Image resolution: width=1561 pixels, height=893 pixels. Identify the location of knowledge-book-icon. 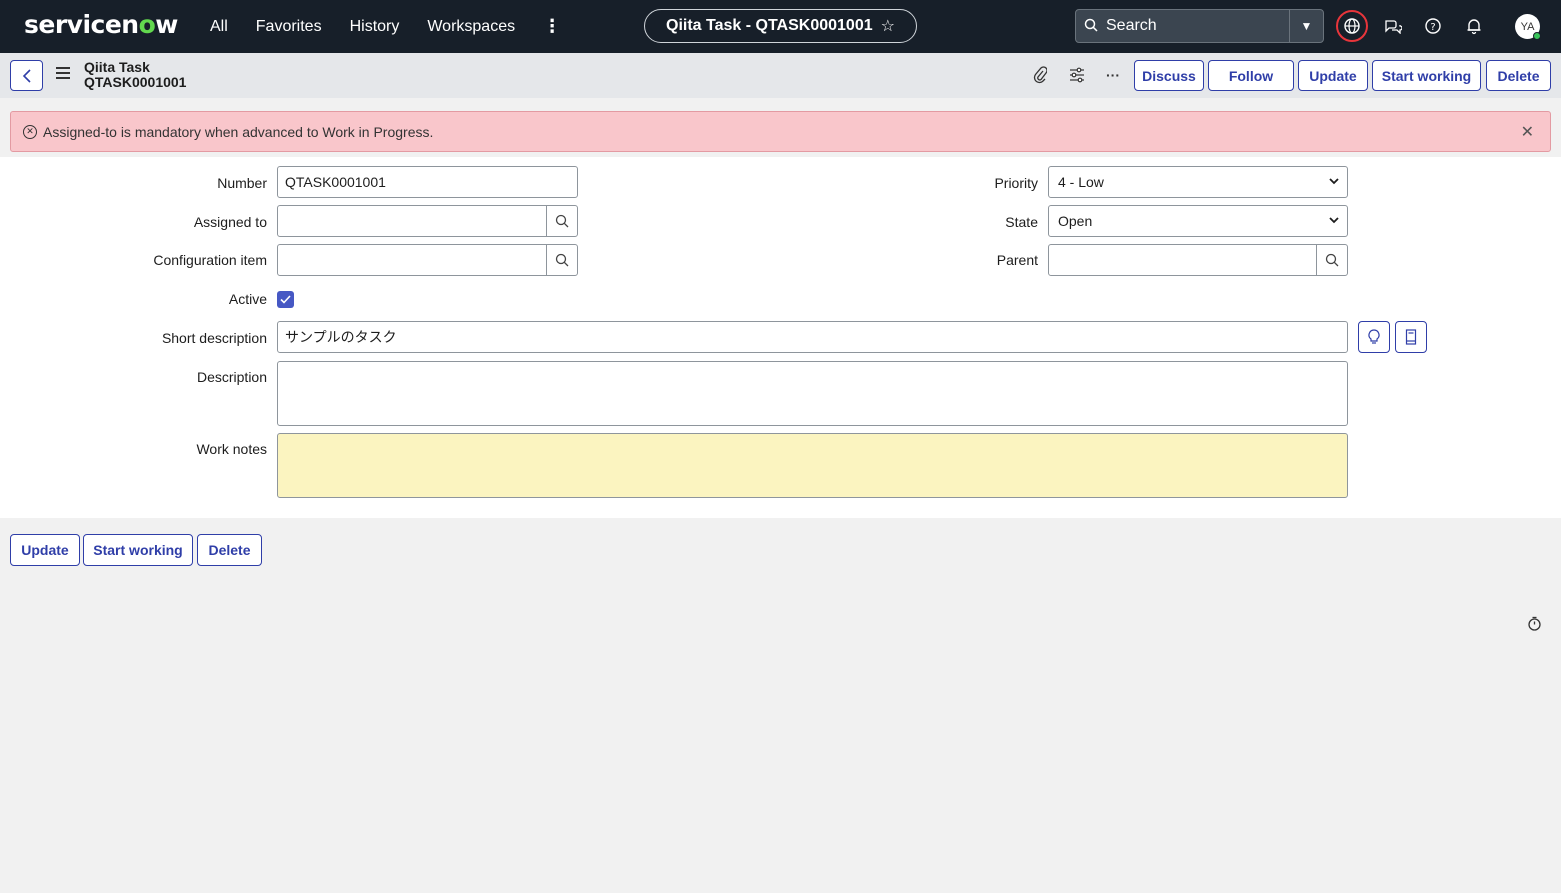
(1411, 337).